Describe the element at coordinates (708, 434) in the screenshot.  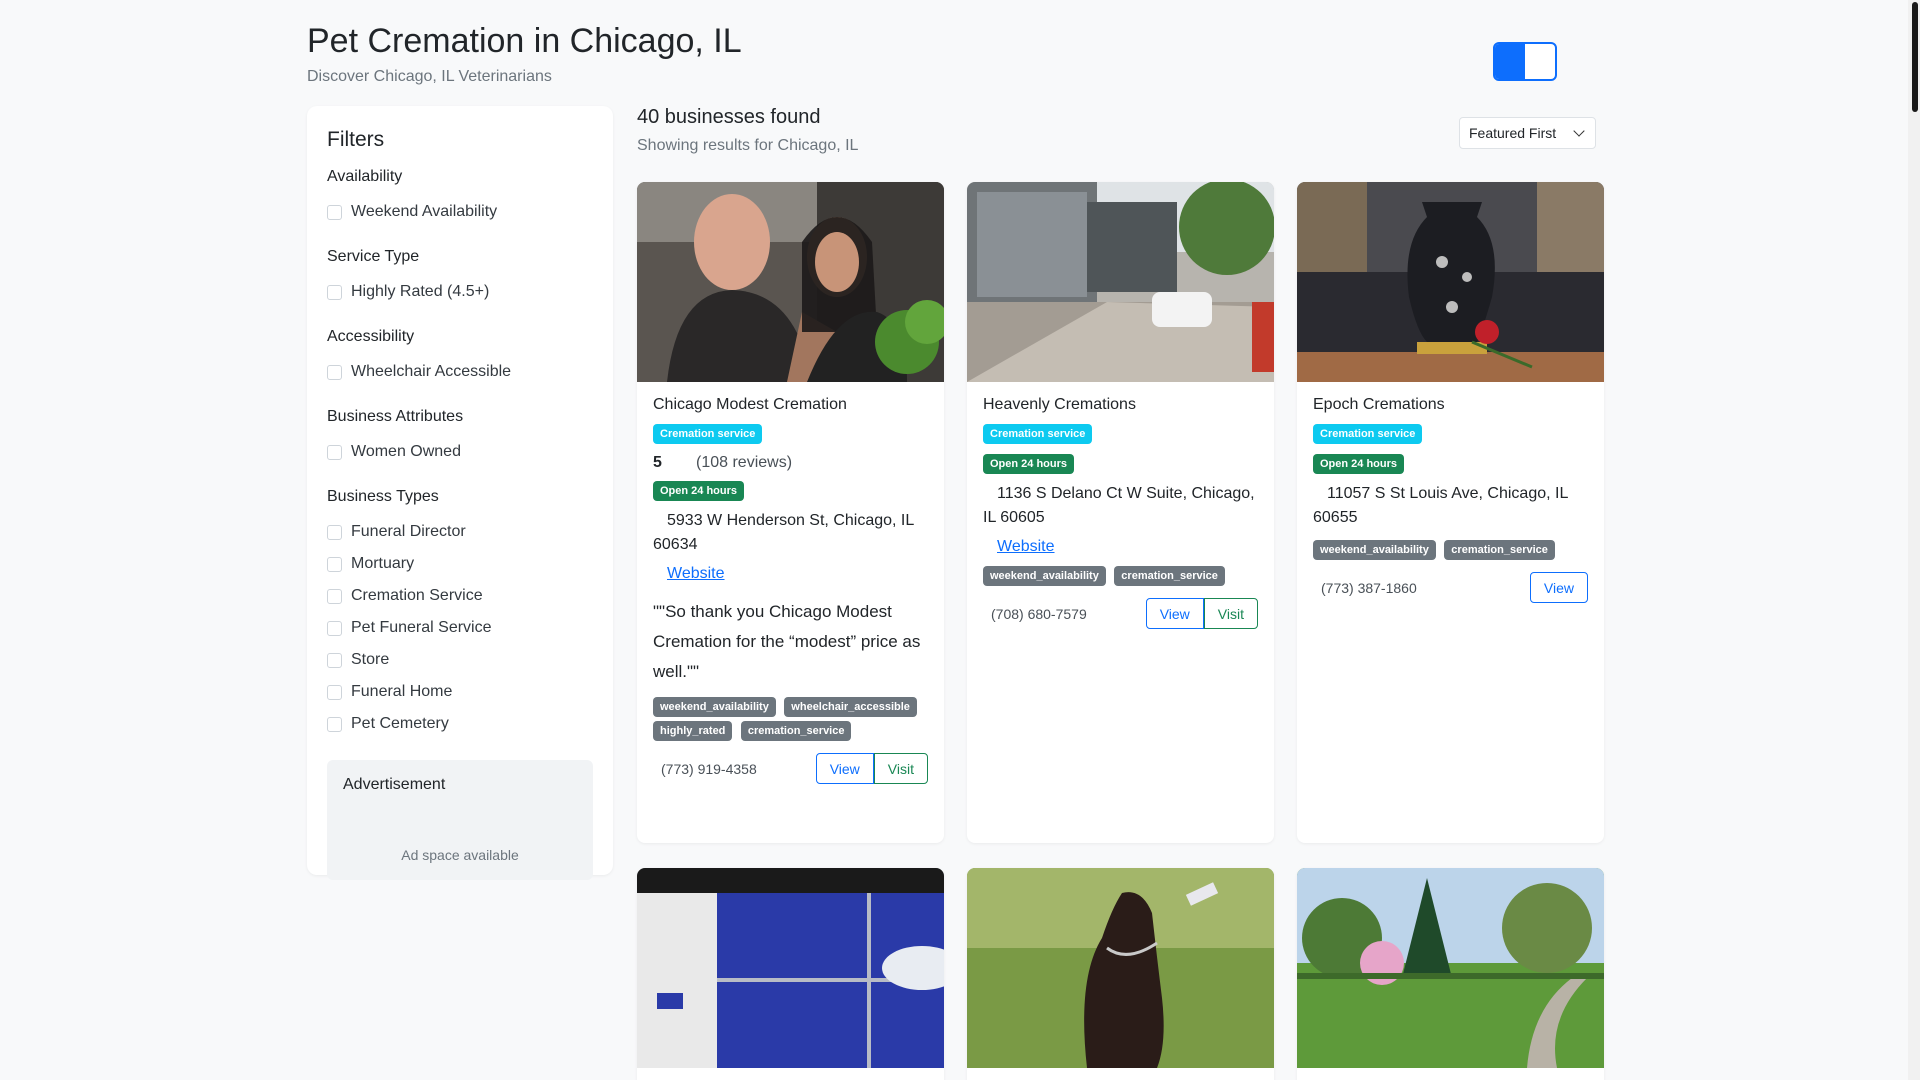
I see `category-badge: Cremation service` at that location.